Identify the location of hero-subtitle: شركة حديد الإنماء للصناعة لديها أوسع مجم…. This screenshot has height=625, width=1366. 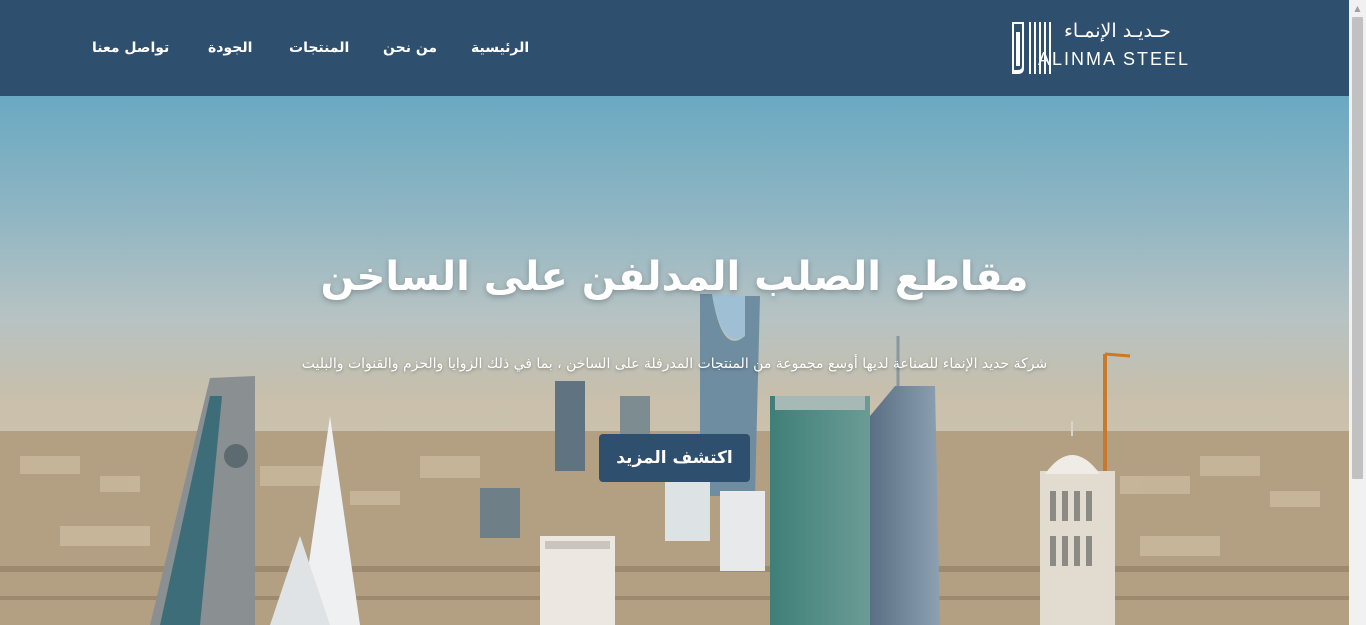
(674, 364).